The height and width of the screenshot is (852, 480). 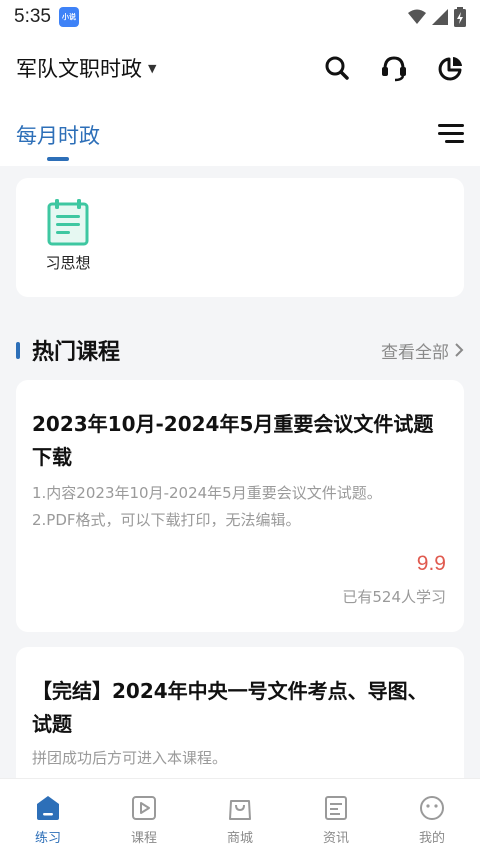 I want to click on app-badge-text: 小说, so click(x=68, y=17).